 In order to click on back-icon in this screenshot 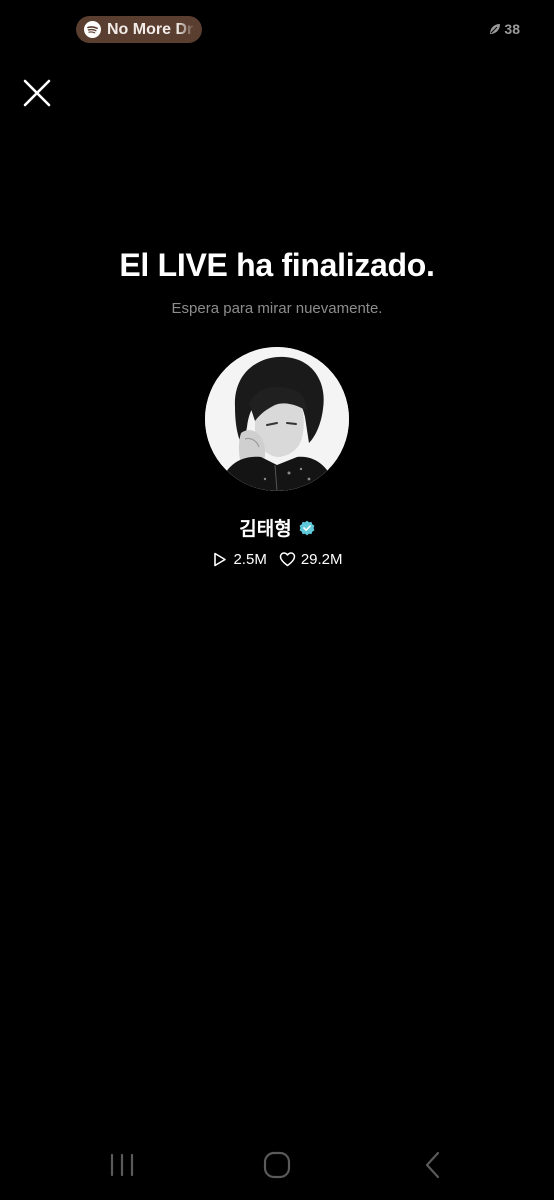, I will do `click(432, 1165)`.